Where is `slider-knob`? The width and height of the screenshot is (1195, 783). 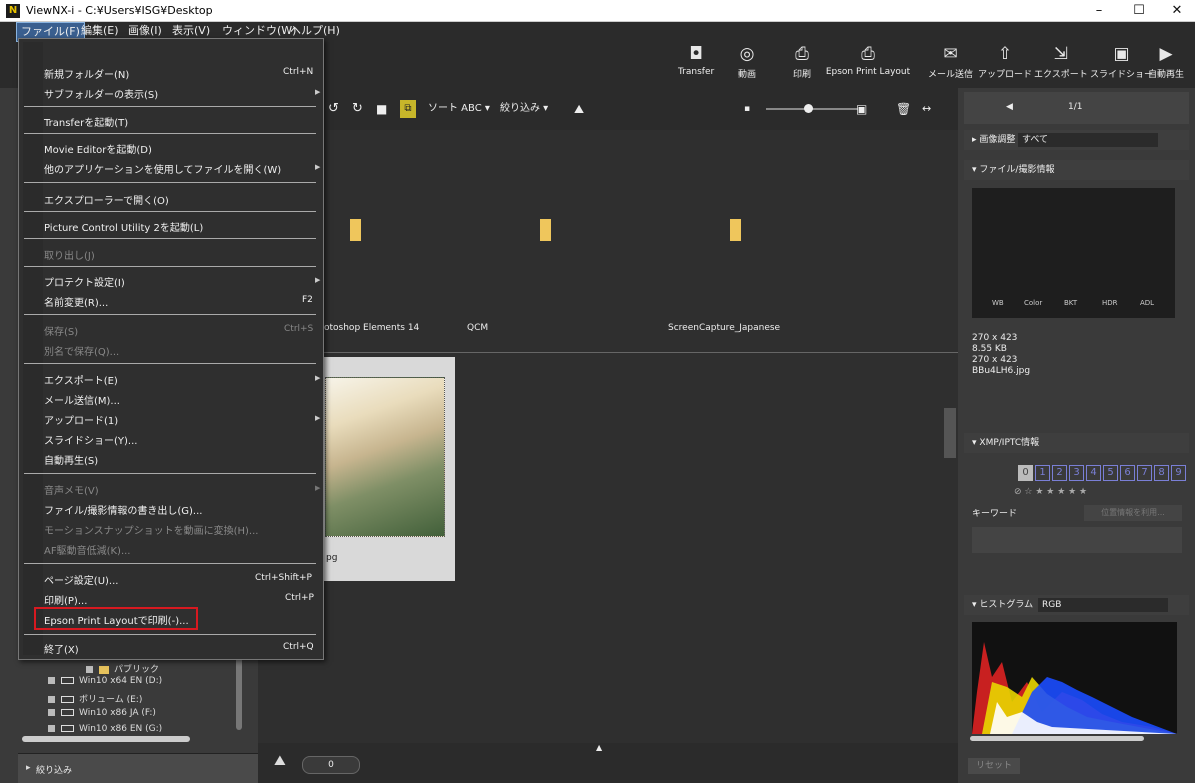
slider-knob is located at coordinates (808, 108).